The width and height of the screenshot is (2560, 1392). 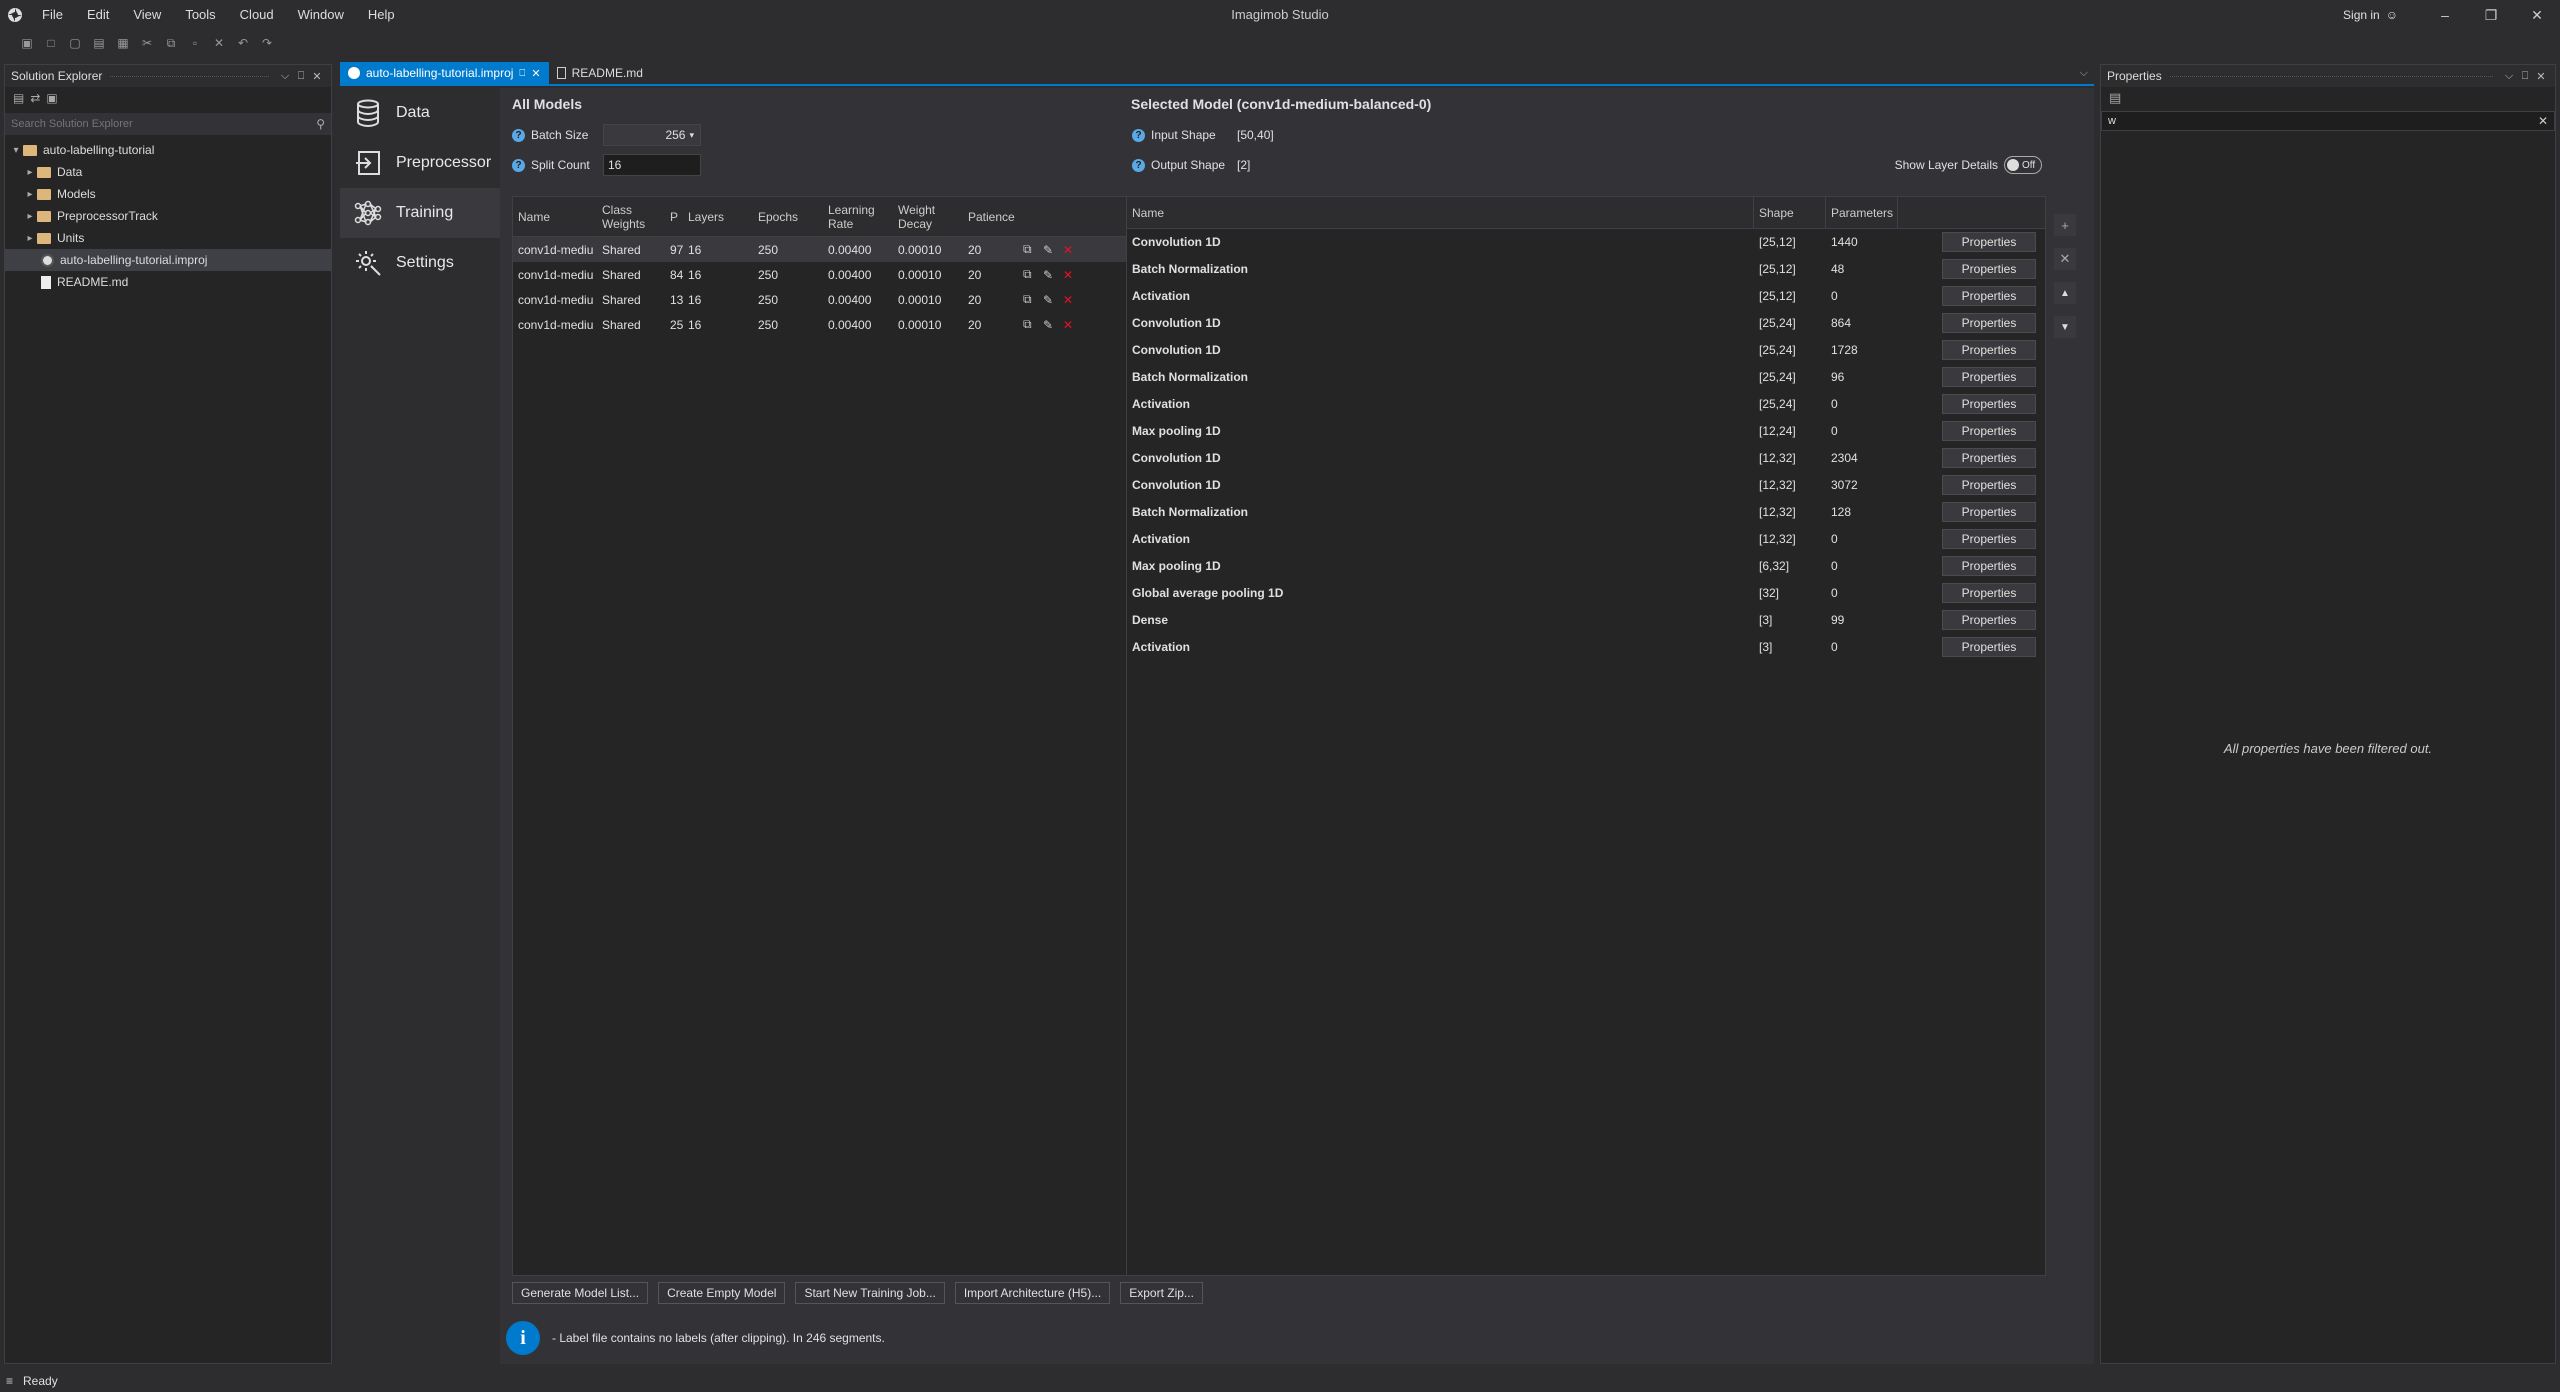 I want to click on table-row: Convolution 1D [25,24] 1728 Properties, so click(x=1586, y=350).